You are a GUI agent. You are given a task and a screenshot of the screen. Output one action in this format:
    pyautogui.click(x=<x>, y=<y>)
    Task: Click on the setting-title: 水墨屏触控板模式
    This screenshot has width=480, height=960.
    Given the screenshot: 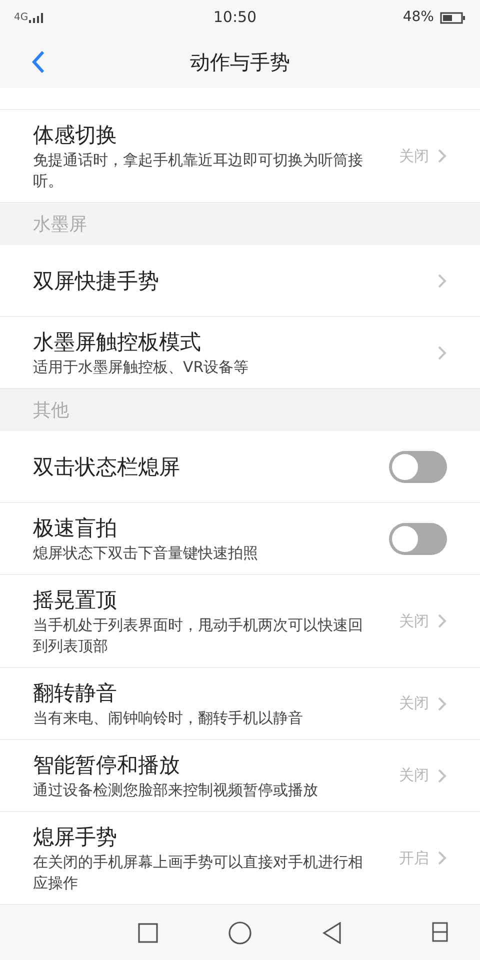 What is the action you would take?
    pyautogui.click(x=117, y=342)
    